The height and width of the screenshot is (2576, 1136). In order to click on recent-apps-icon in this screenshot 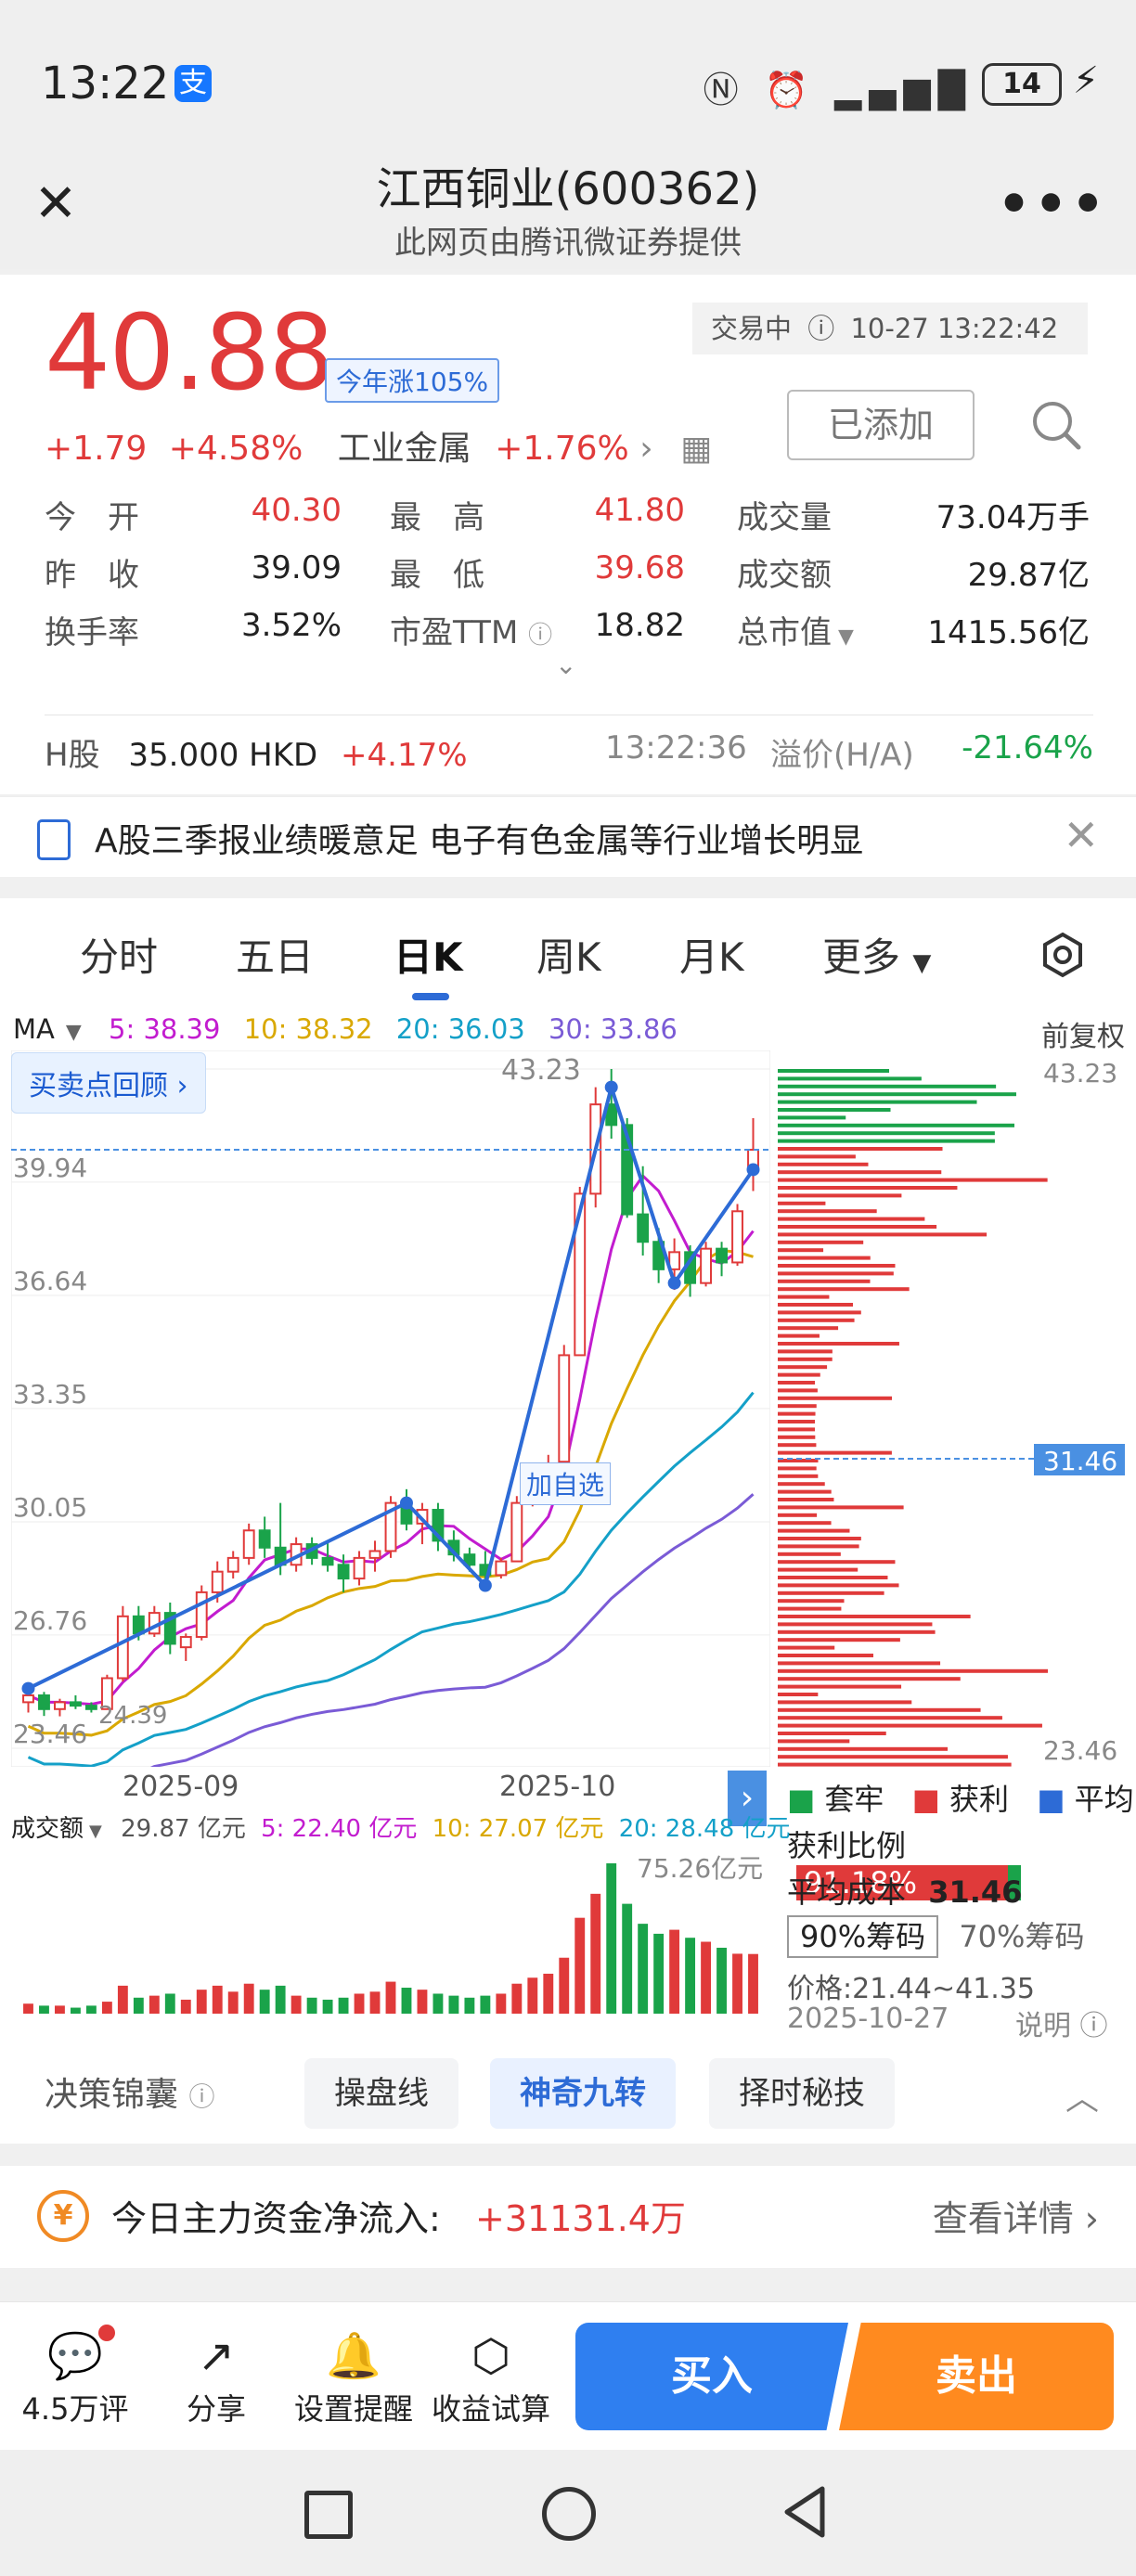, I will do `click(328, 2515)`.